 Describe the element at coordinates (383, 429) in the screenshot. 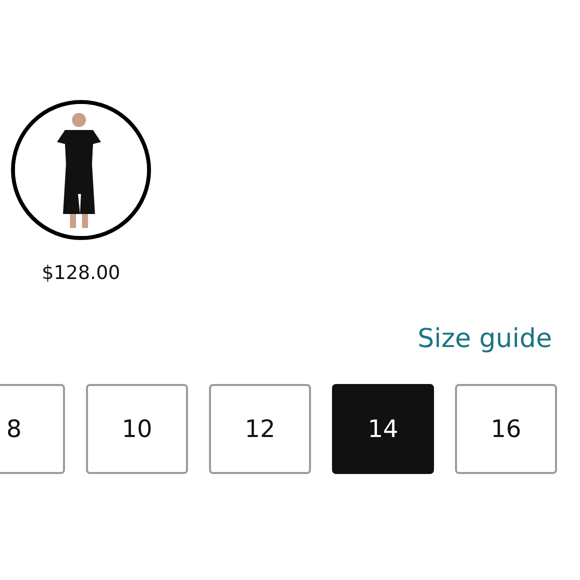

I see `size-option: 14` at that location.